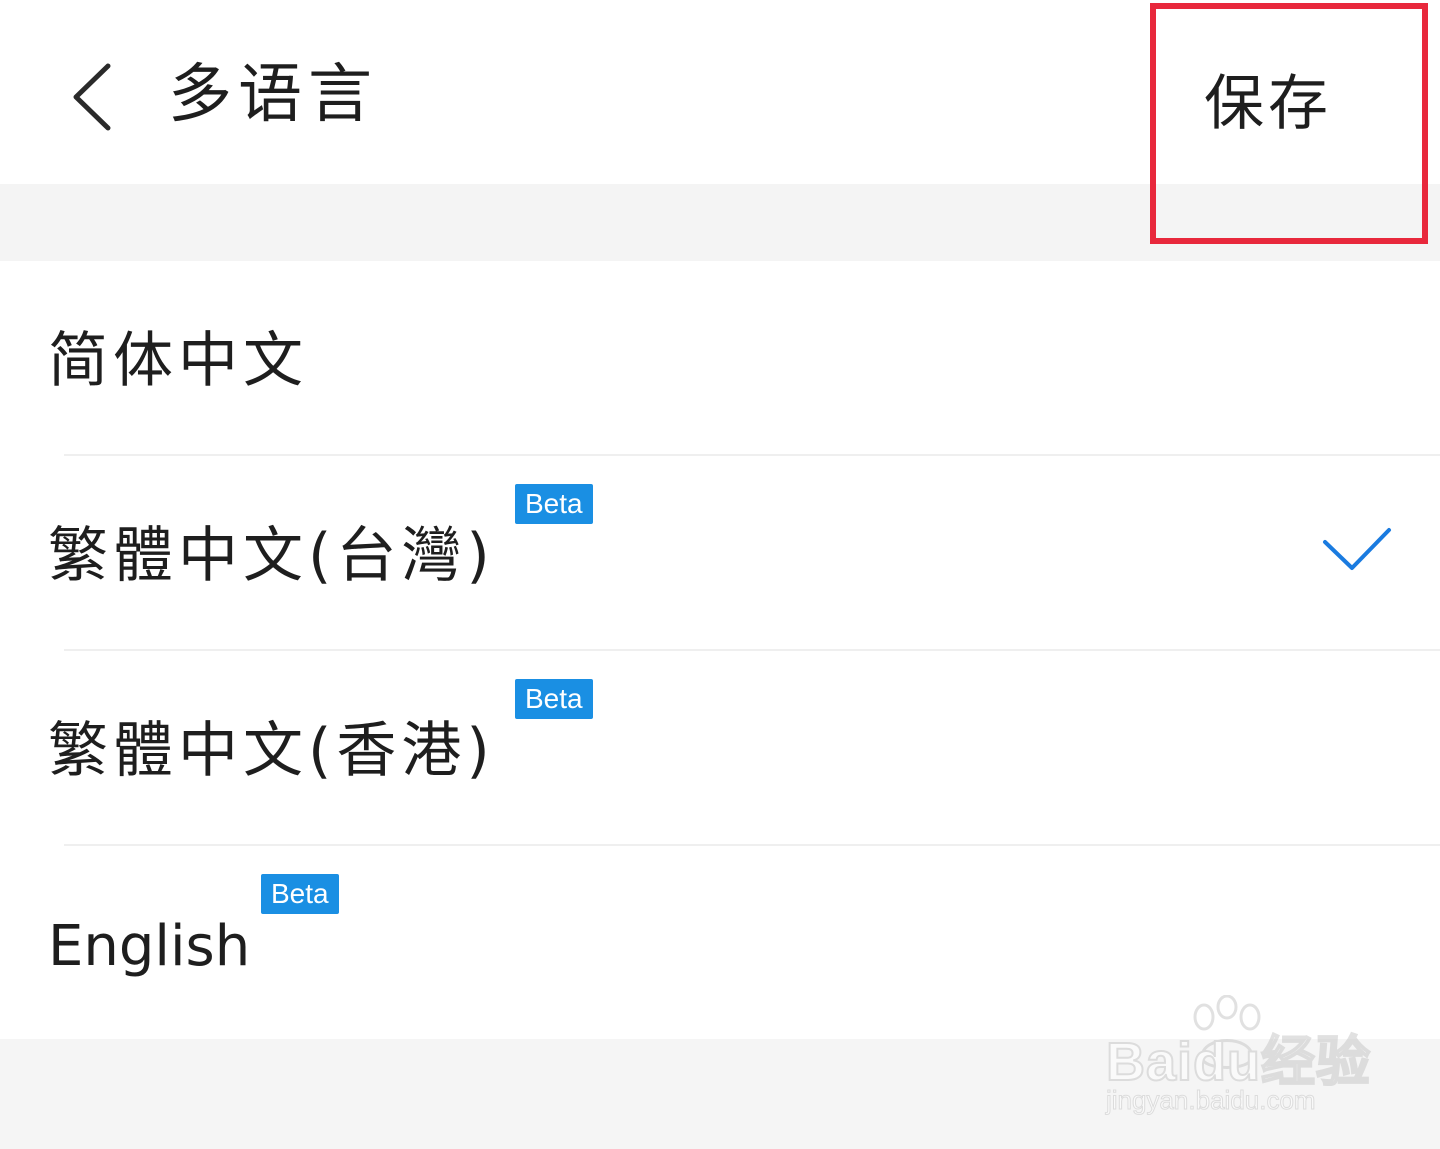  Describe the element at coordinates (1357, 549) in the screenshot. I see `checkmark-icon` at that location.